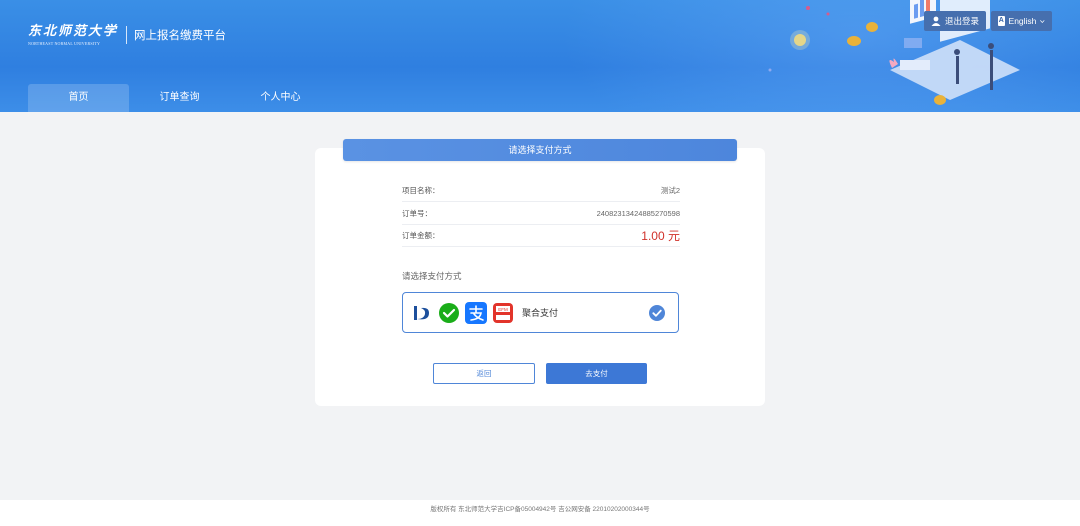 The width and height of the screenshot is (1080, 526). I want to click on pay-button: 去支付, so click(596, 373).